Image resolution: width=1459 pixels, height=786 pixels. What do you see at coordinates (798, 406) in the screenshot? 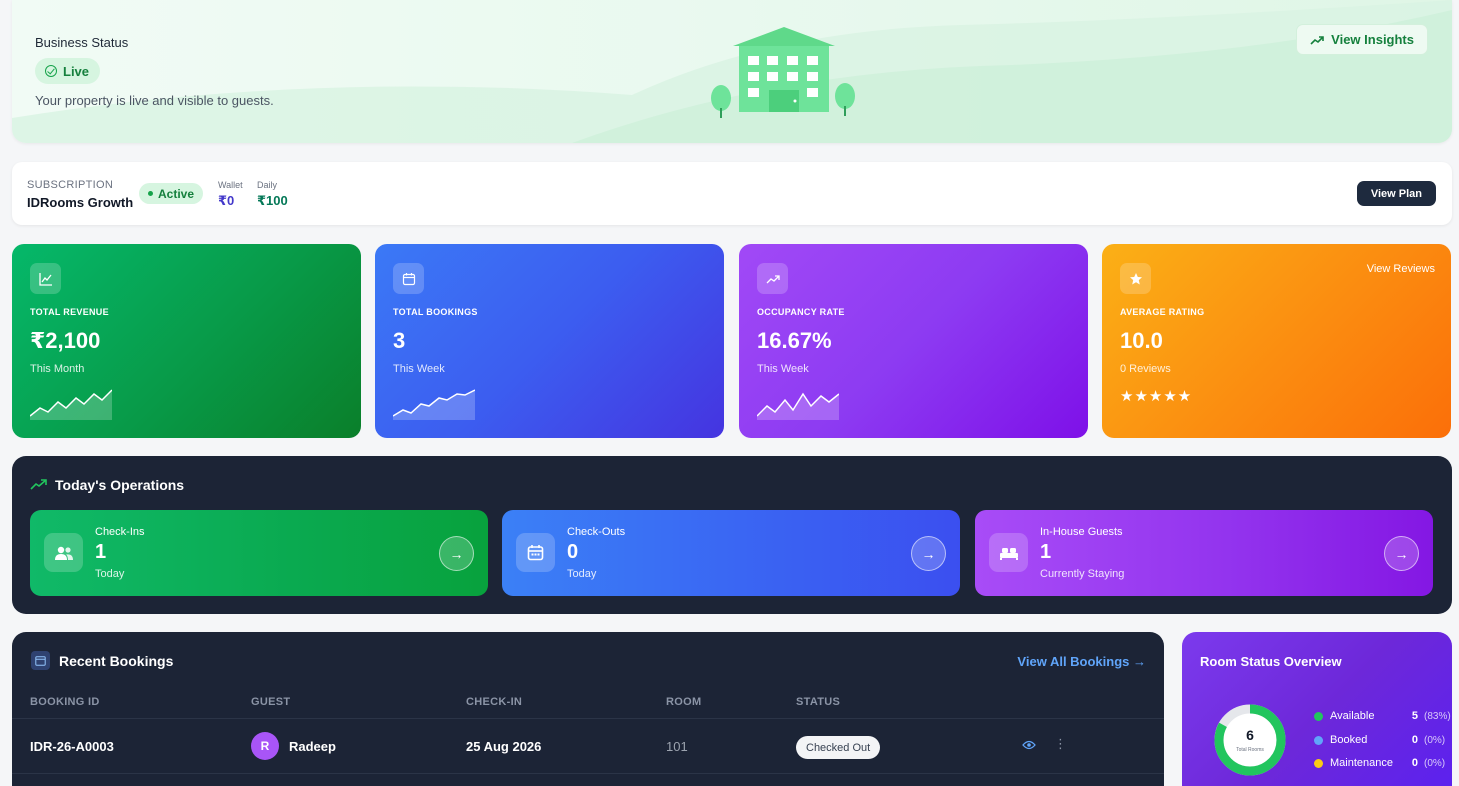
I see `occupancy-sparkline` at bounding box center [798, 406].